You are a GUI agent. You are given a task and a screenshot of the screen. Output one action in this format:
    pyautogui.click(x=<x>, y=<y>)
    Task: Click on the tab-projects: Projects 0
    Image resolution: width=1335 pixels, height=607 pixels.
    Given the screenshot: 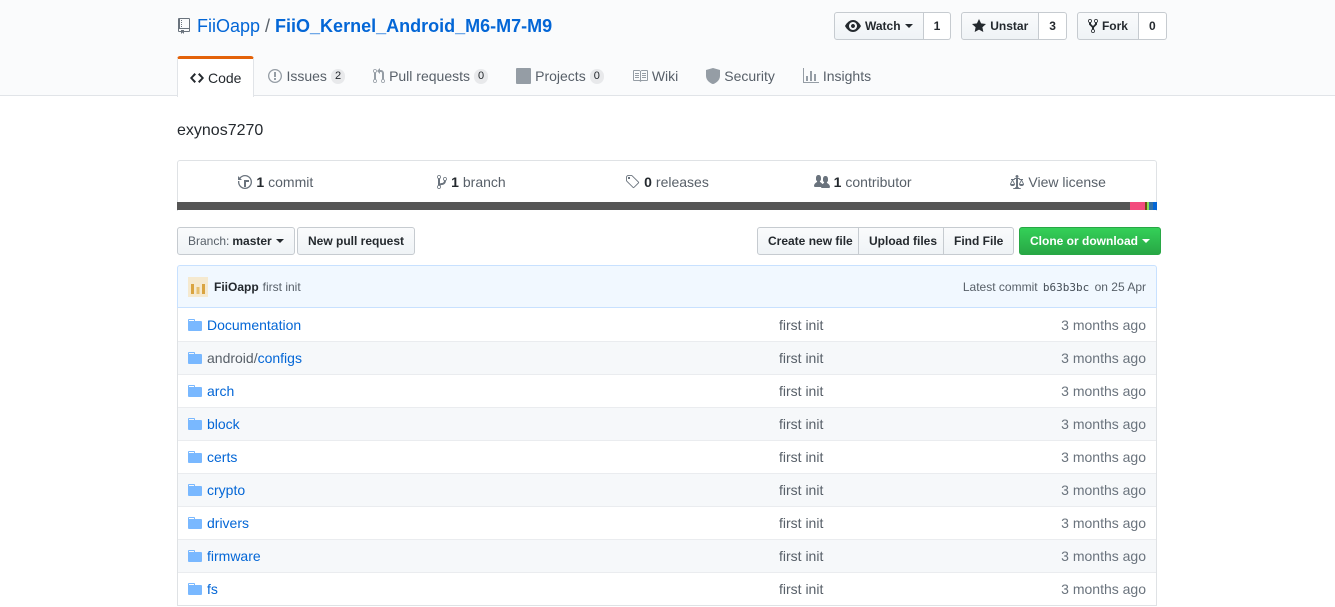 What is the action you would take?
    pyautogui.click(x=560, y=76)
    